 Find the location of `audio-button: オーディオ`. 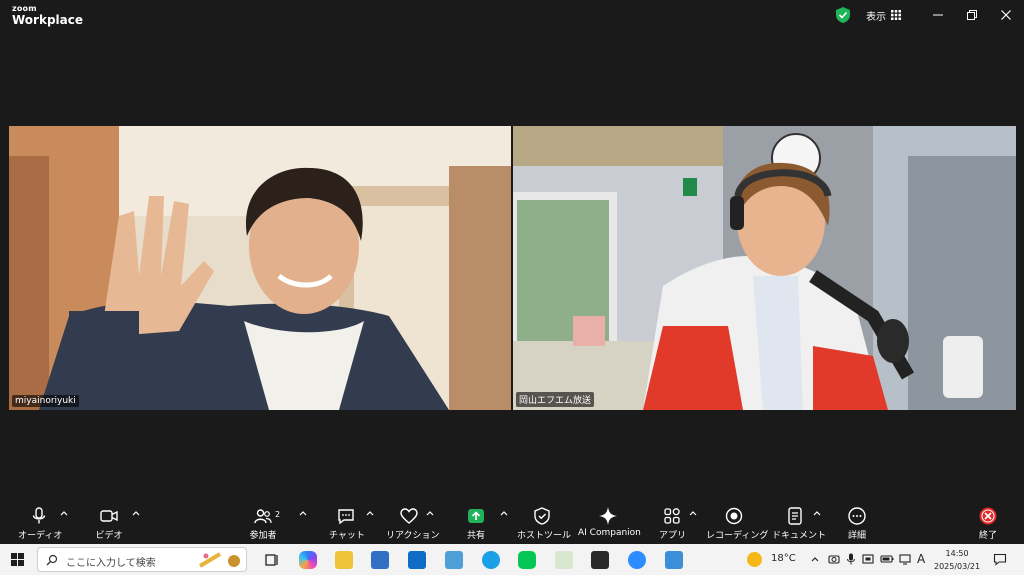

audio-button: オーディオ is located at coordinates (40, 523).